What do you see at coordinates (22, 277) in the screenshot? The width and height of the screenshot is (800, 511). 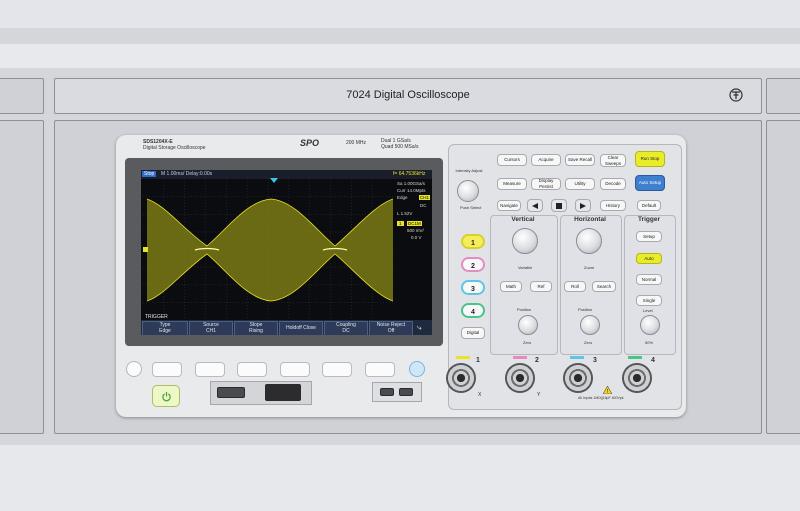 I see `rack-left-panel` at bounding box center [22, 277].